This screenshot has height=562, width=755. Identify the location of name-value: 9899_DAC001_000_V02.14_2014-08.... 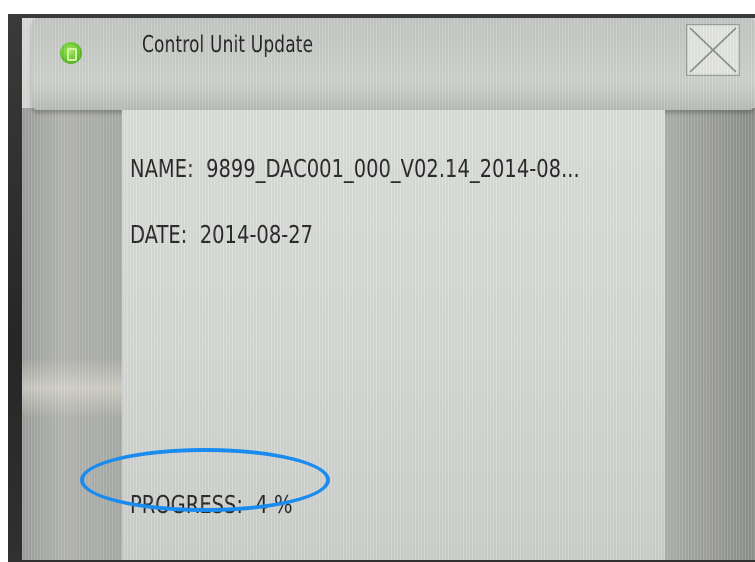
(393, 168).